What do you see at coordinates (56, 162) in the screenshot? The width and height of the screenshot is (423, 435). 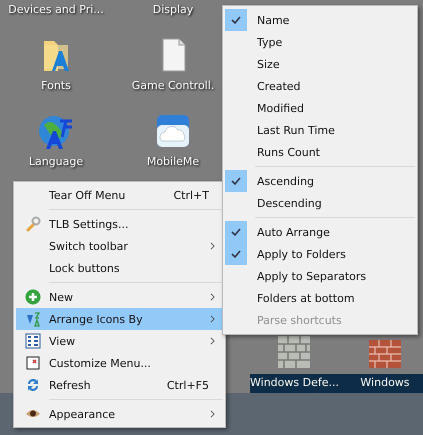 I see `icon-label: Language` at bounding box center [56, 162].